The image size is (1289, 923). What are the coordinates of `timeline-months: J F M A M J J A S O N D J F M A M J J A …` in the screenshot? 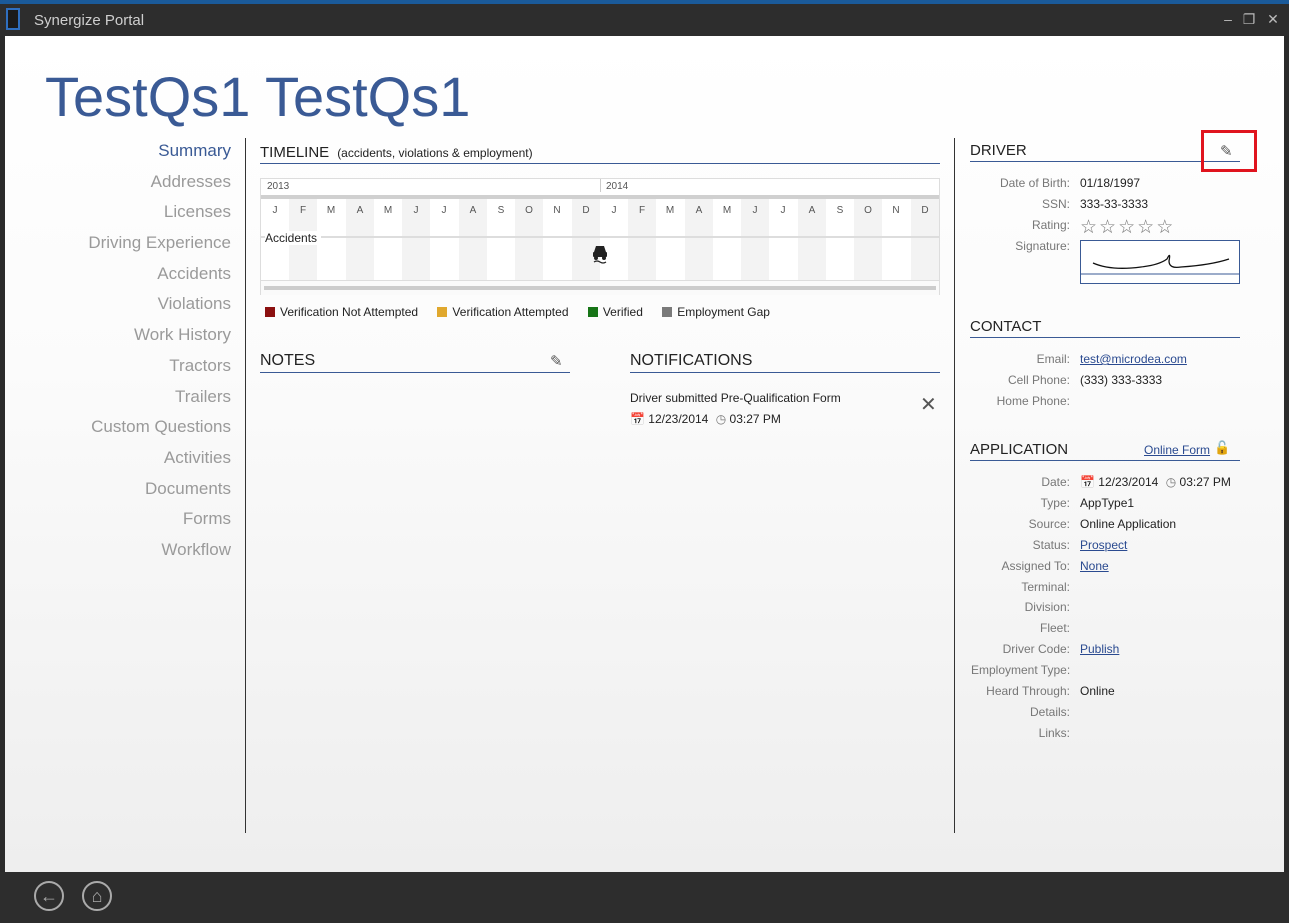 It's located at (600, 218).